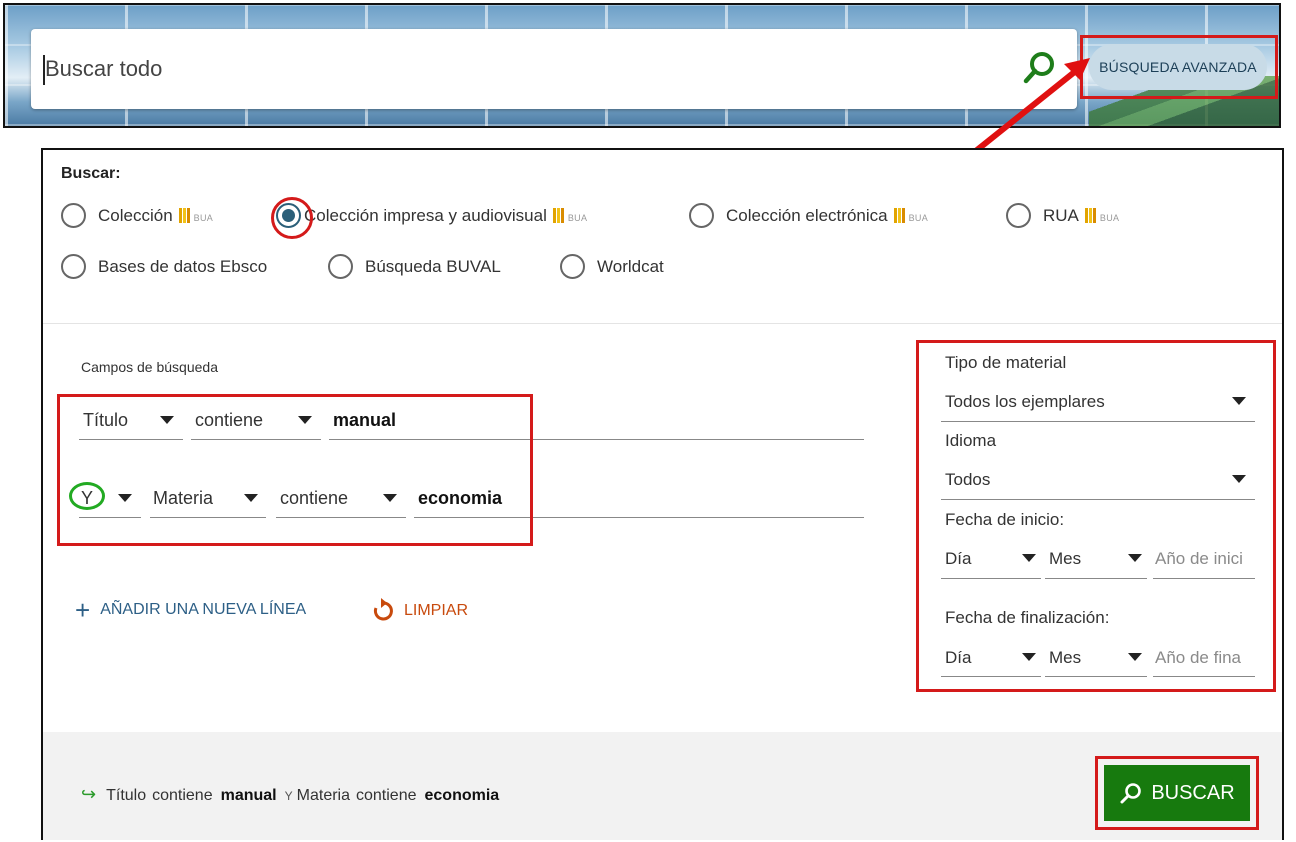 This screenshot has width=1296, height=842. I want to click on search-button-highlight: BUSCAR, so click(1177, 793).